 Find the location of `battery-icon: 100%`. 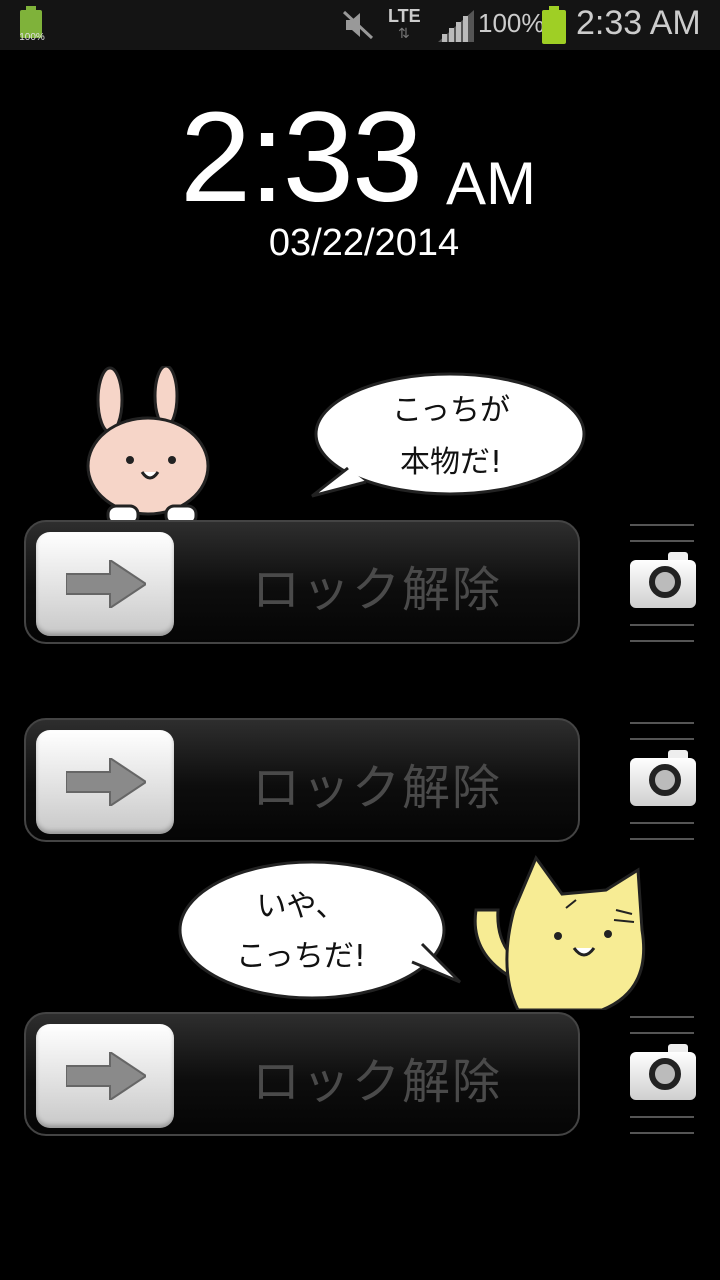

battery-icon: 100% is located at coordinates (31, 25).